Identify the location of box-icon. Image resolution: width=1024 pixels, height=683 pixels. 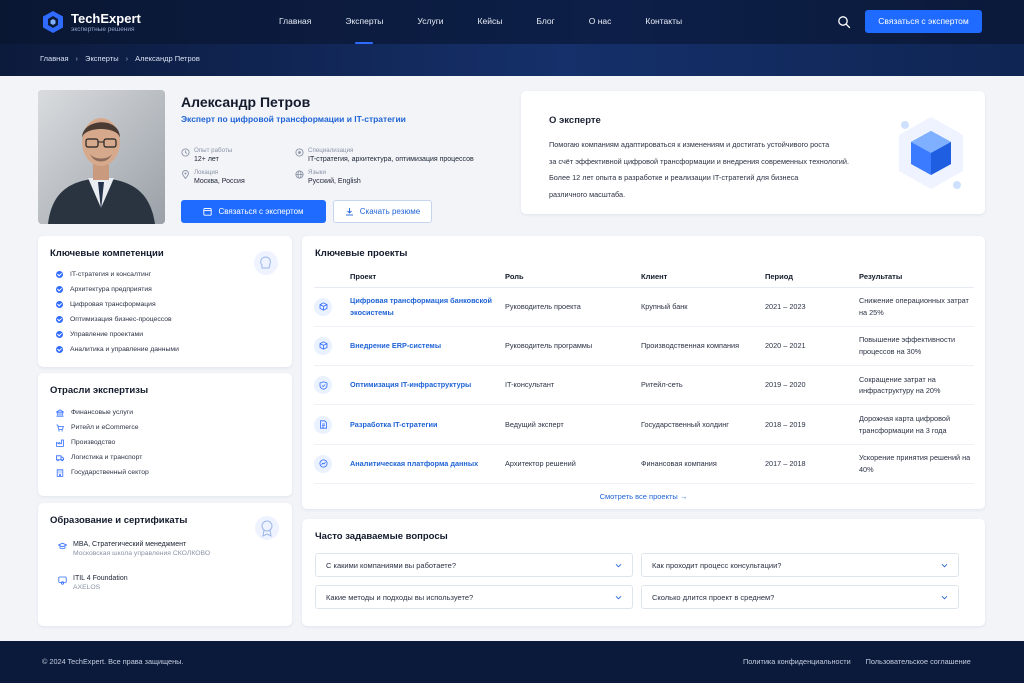
(323, 345).